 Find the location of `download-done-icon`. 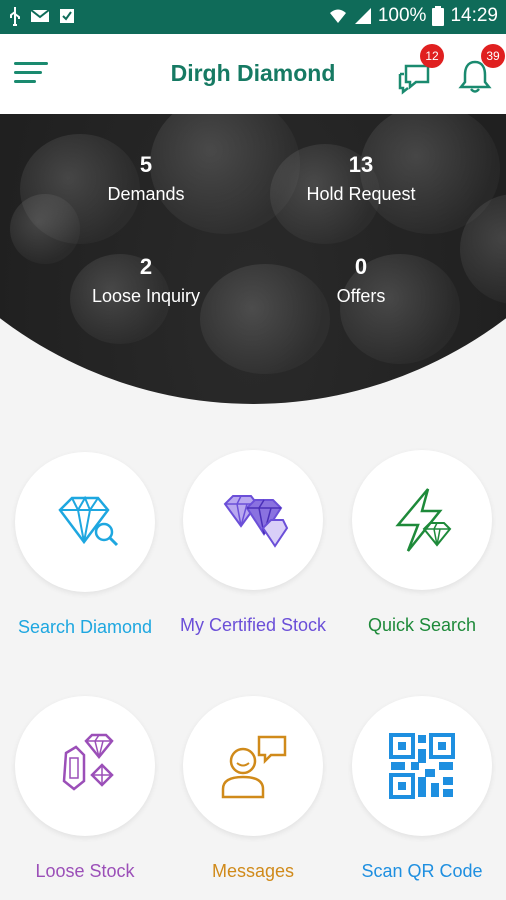

download-done-icon is located at coordinates (67, 16).